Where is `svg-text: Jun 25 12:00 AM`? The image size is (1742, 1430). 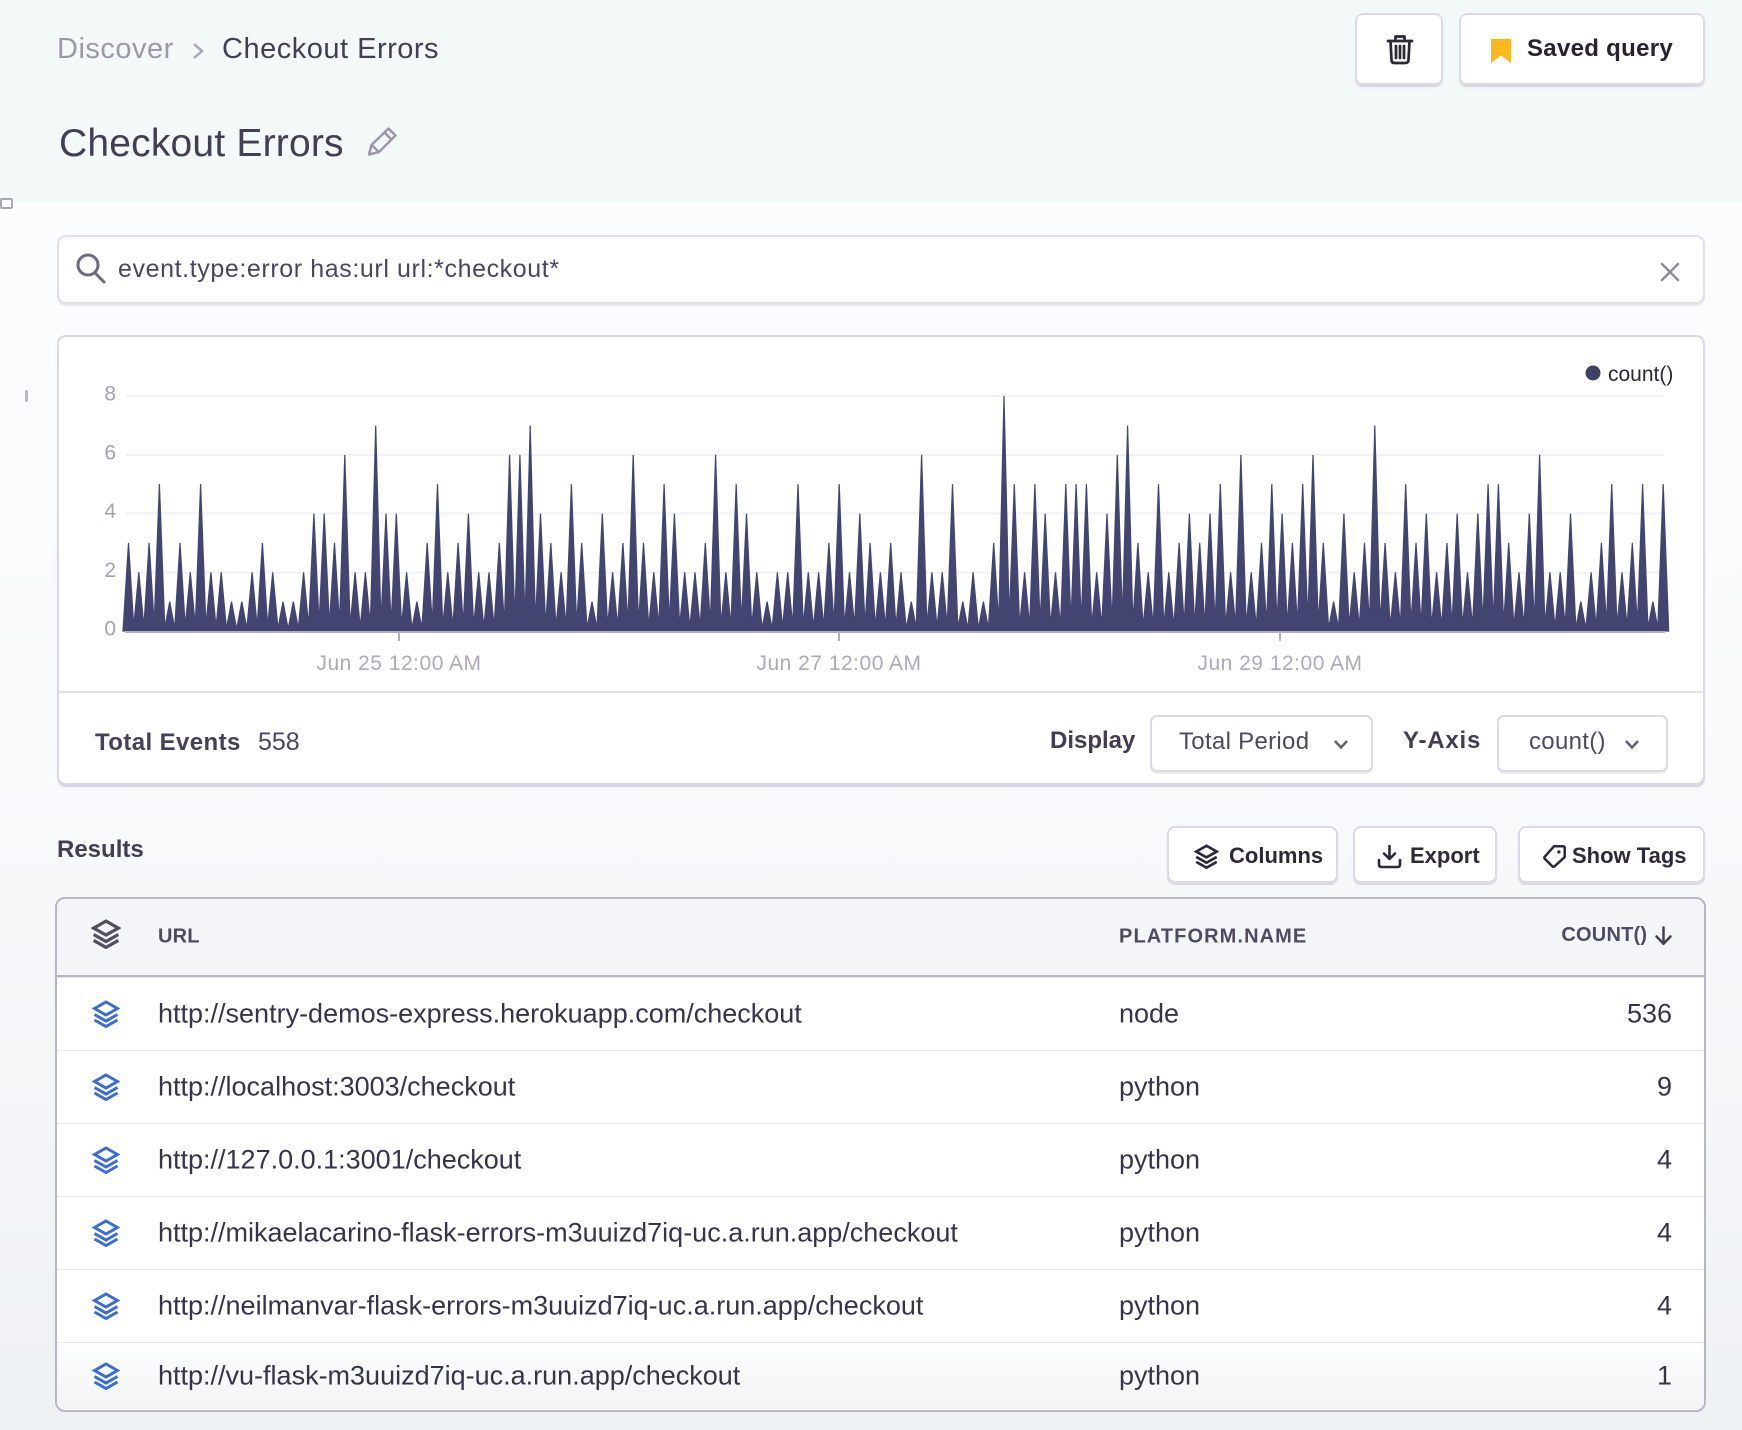 svg-text: Jun 25 12:00 AM is located at coordinates (398, 663).